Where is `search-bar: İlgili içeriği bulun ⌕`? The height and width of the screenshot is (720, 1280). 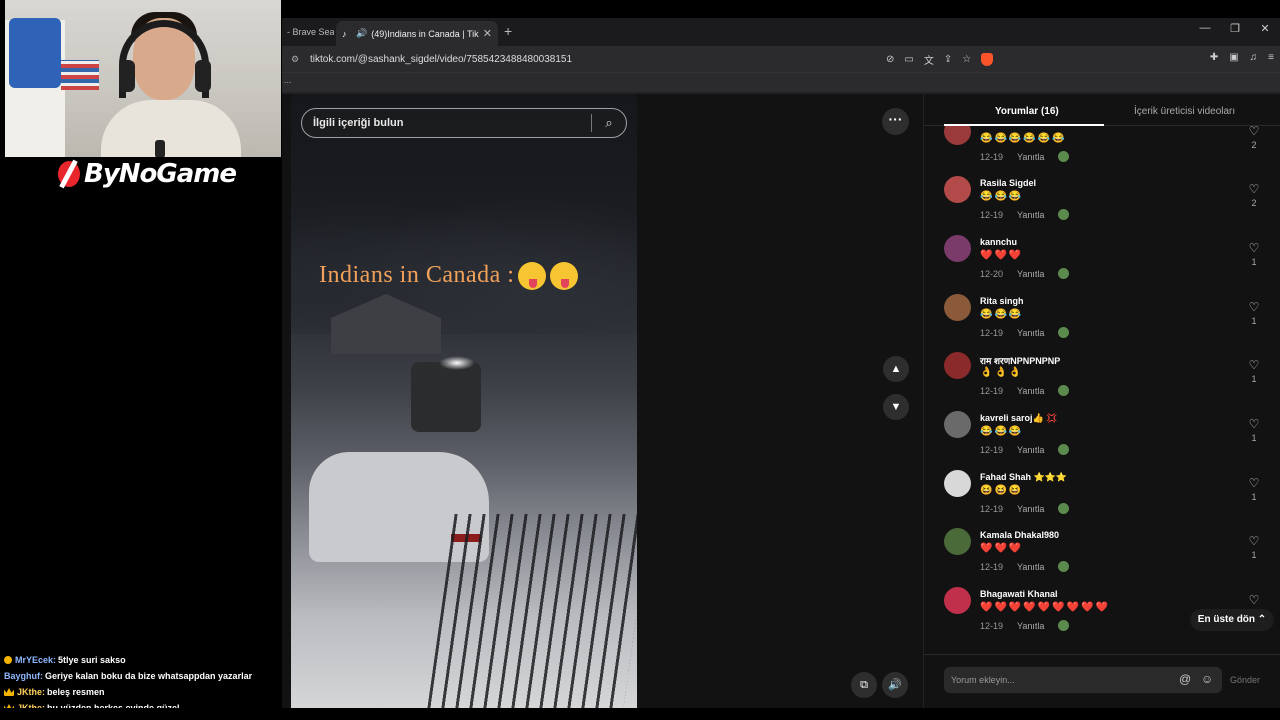
search-bar: İlgili içeriği bulun ⌕ is located at coordinates (464, 123).